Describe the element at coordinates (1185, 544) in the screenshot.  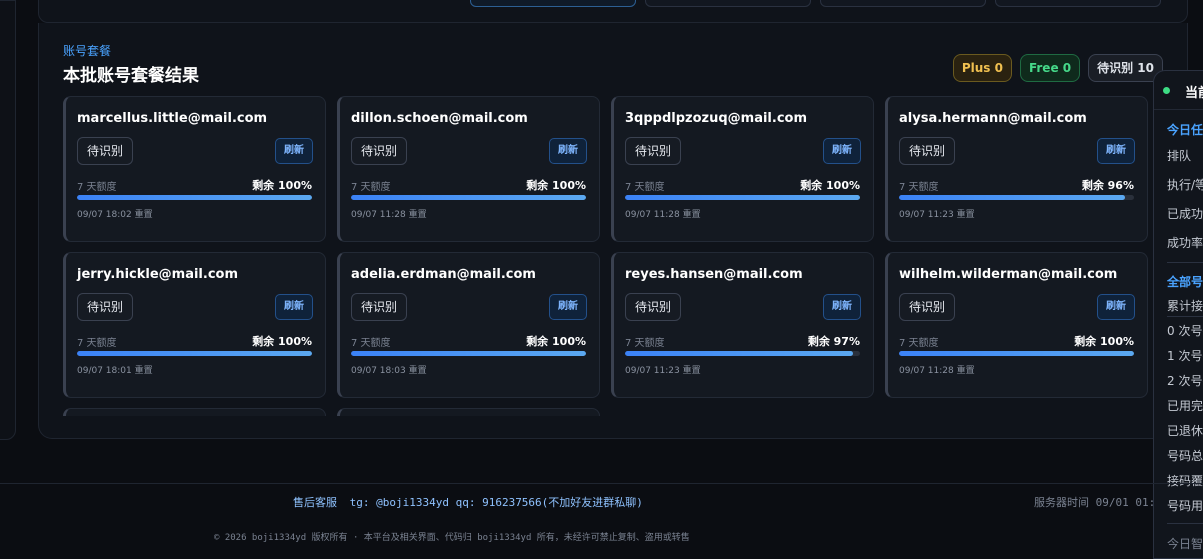
I see `today-summary-row: 今日智` at that location.